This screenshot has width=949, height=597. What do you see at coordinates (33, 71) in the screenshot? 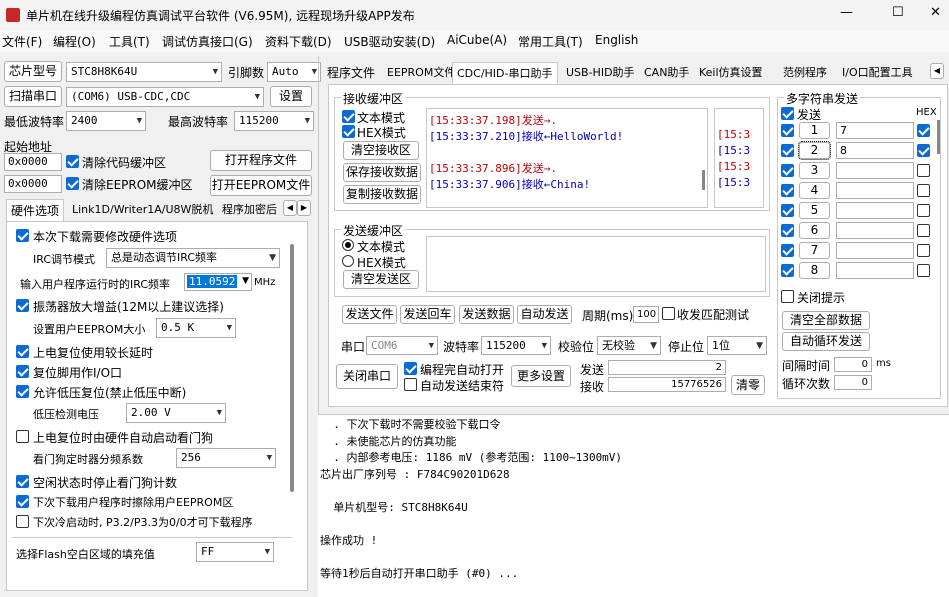
I see `chip-model-button: 芯片型号` at bounding box center [33, 71].